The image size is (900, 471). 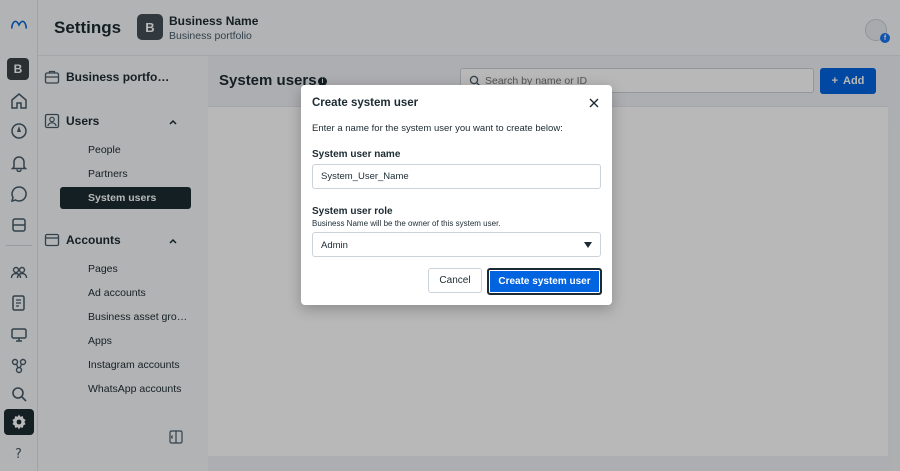 What do you see at coordinates (588, 245) in the screenshot?
I see `caret-down-icon` at bounding box center [588, 245].